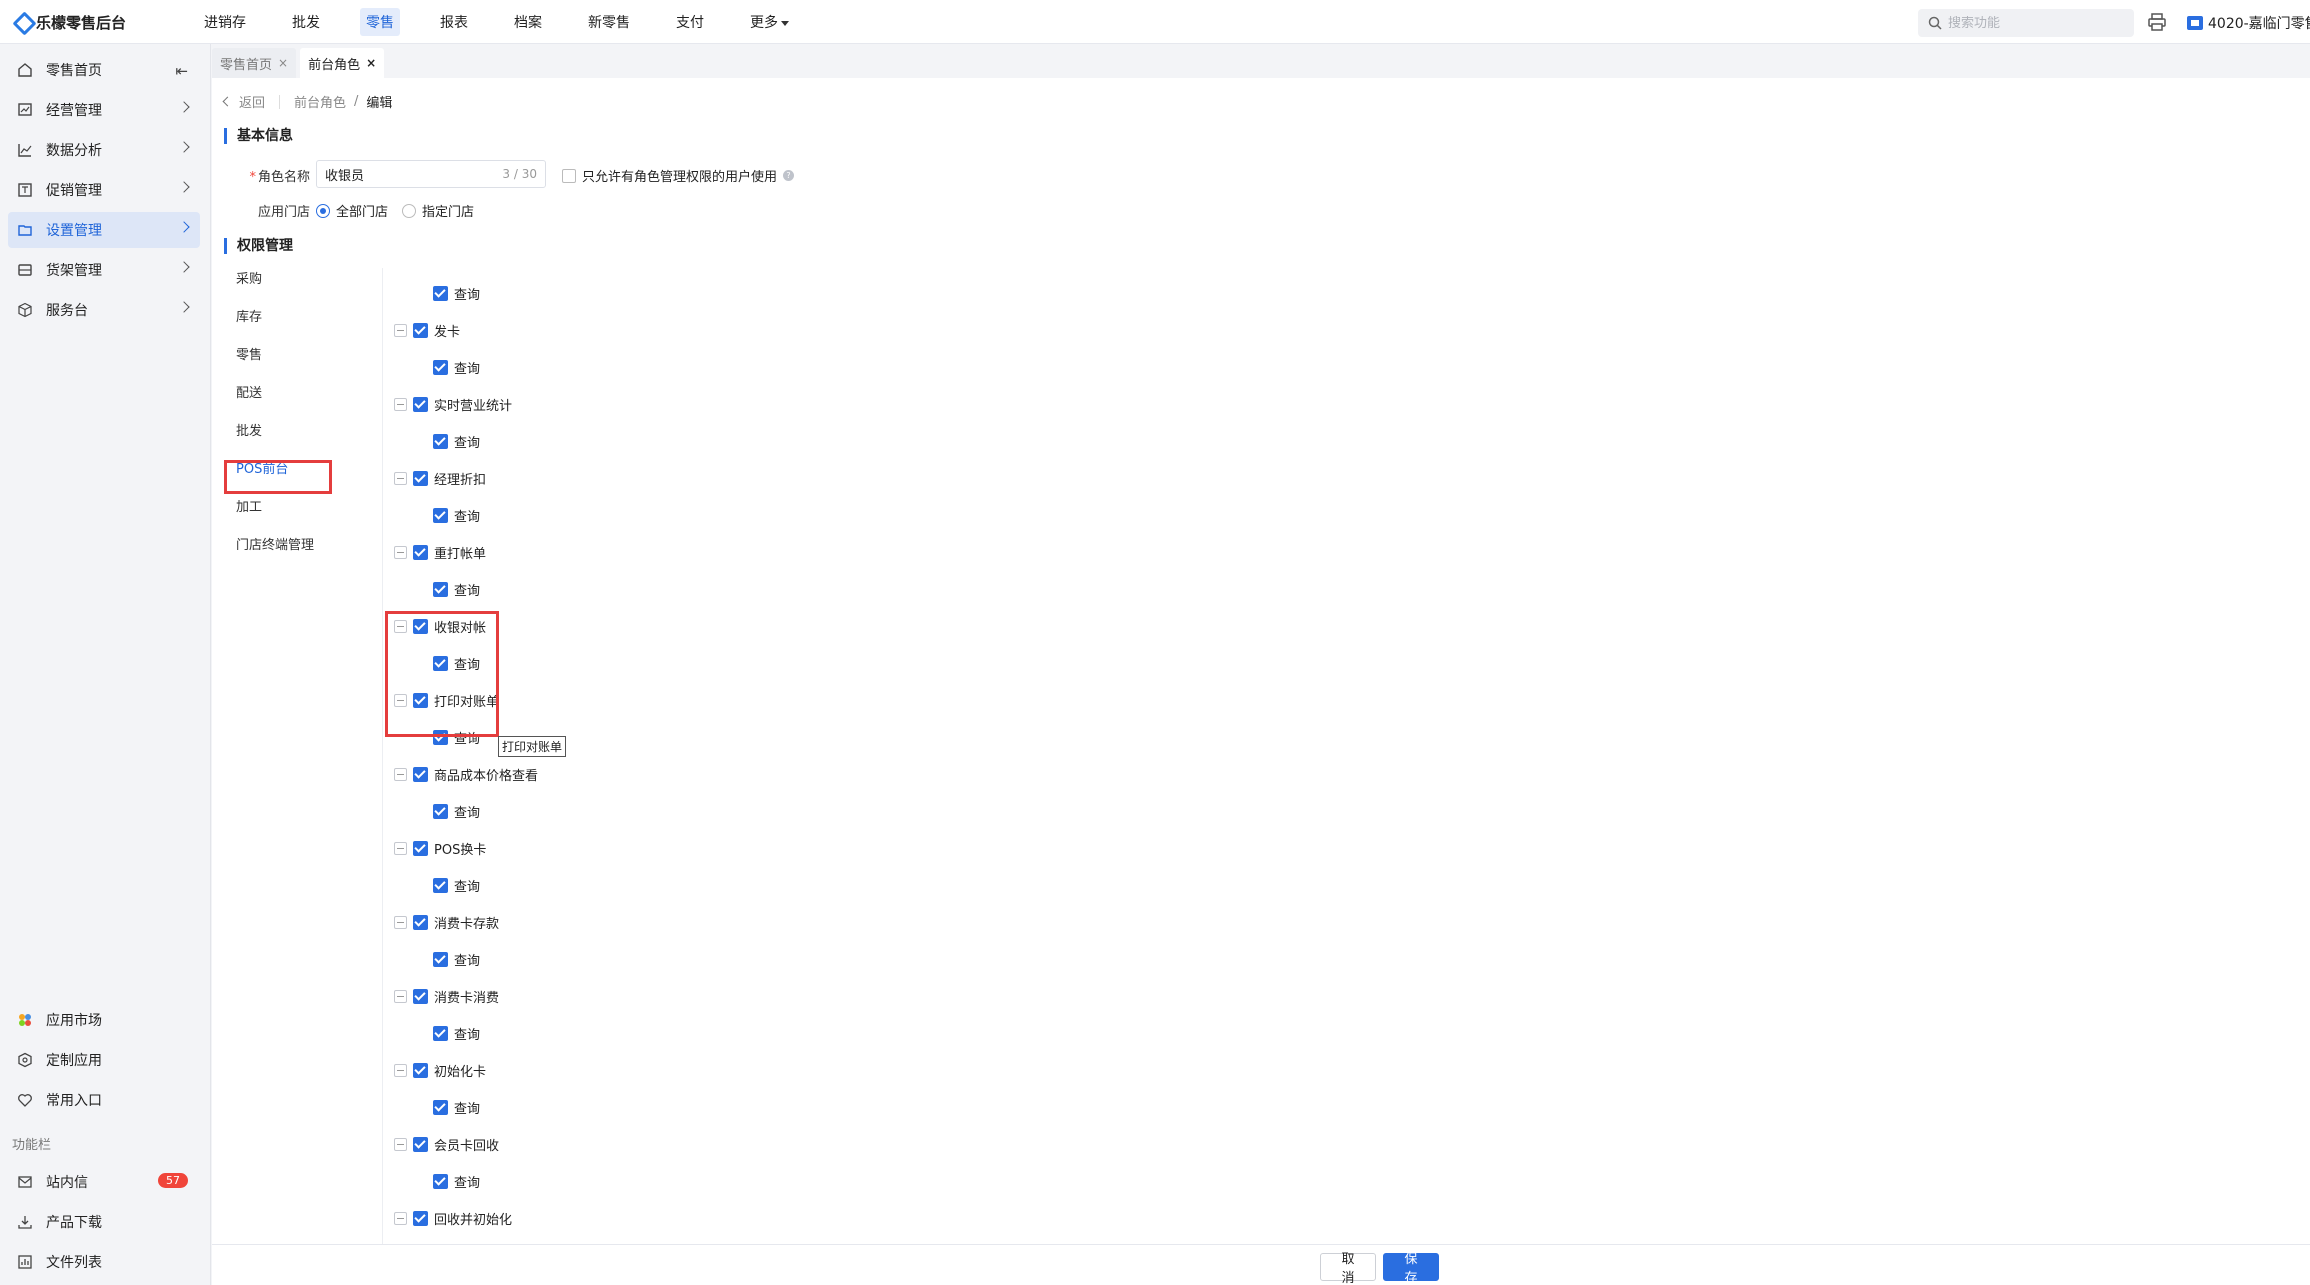 Image resolution: width=2310 pixels, height=1285 pixels. What do you see at coordinates (104, 190) in the screenshot?
I see `sidebar-item-promotion: 促销管理` at bounding box center [104, 190].